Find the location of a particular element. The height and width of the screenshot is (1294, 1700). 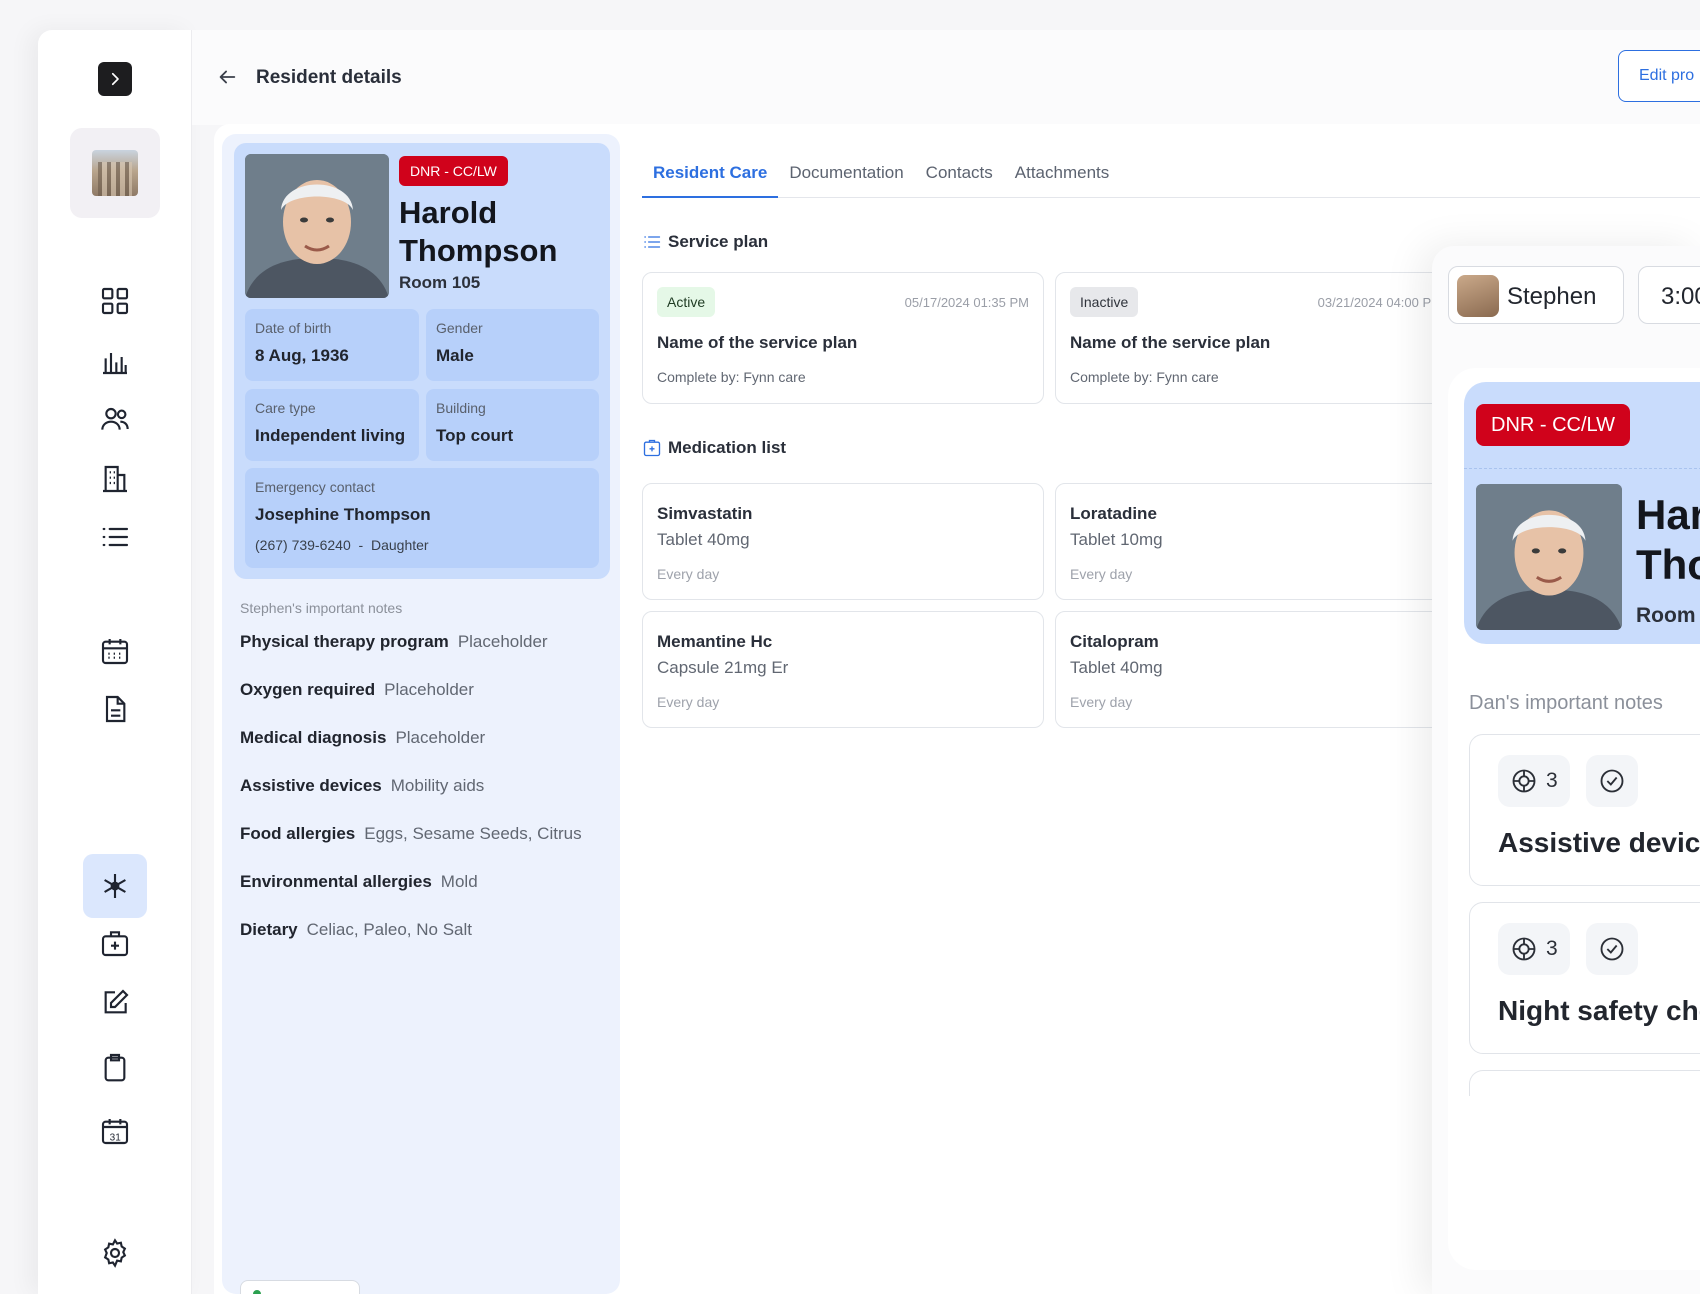

overlay-note-card: 3 Night safety che is located at coordinates (1584, 978).